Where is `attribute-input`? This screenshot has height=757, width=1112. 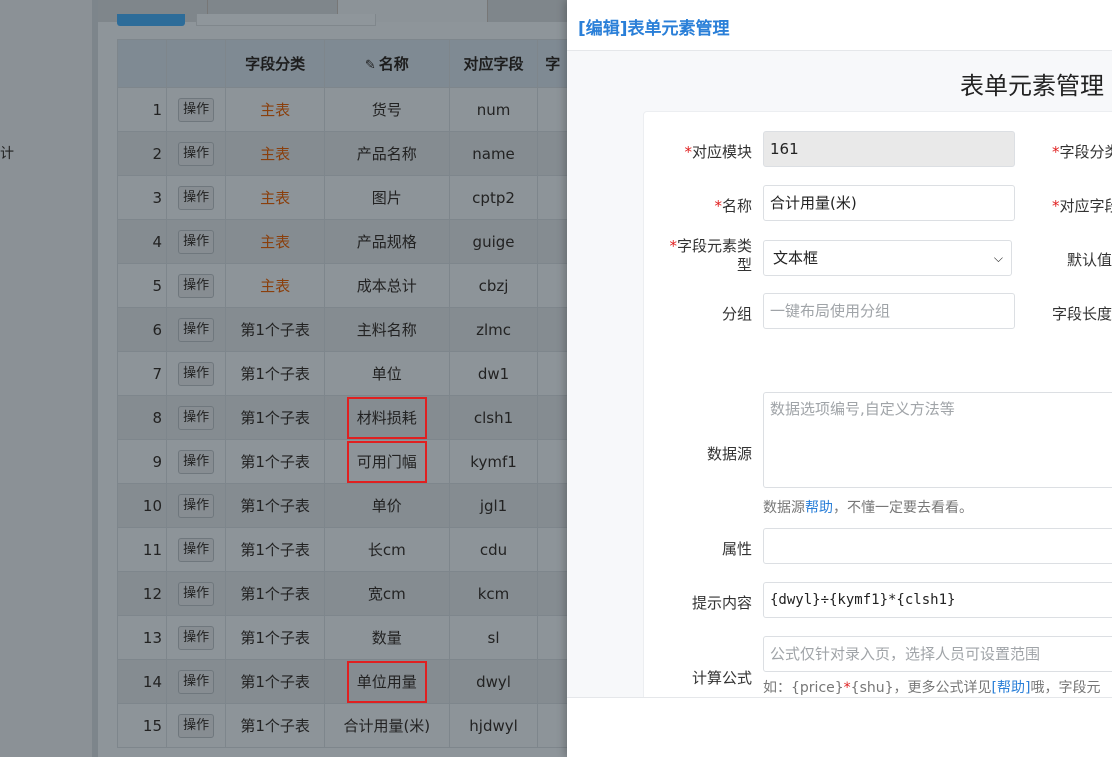 attribute-input is located at coordinates (937, 546).